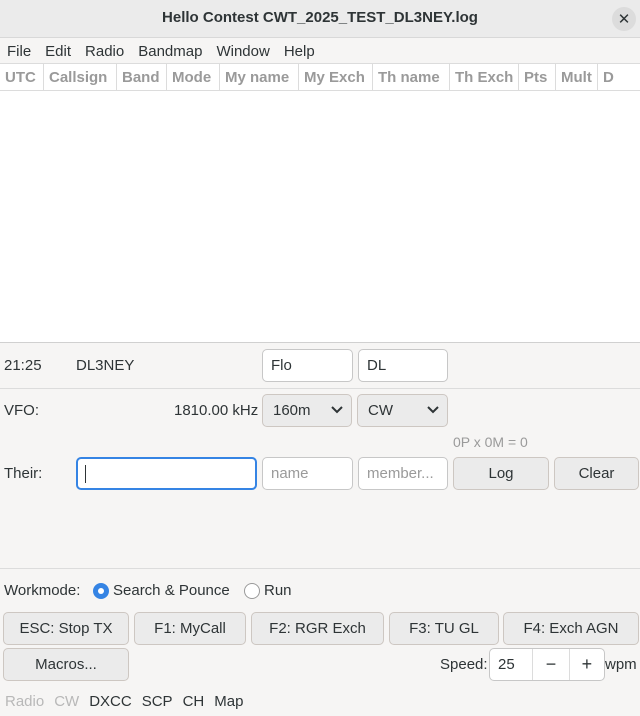 The height and width of the screenshot is (716, 640). What do you see at coordinates (380, 410) in the screenshot?
I see `mode-select-value: CW` at bounding box center [380, 410].